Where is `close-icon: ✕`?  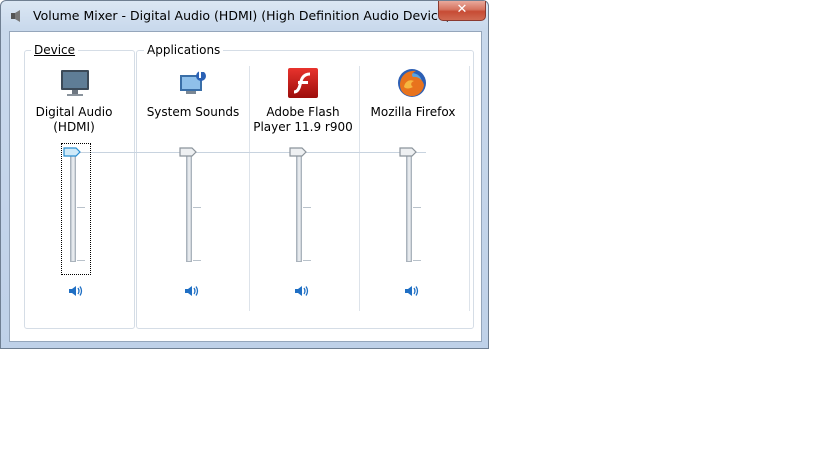
close-icon: ✕ is located at coordinates (462, 9).